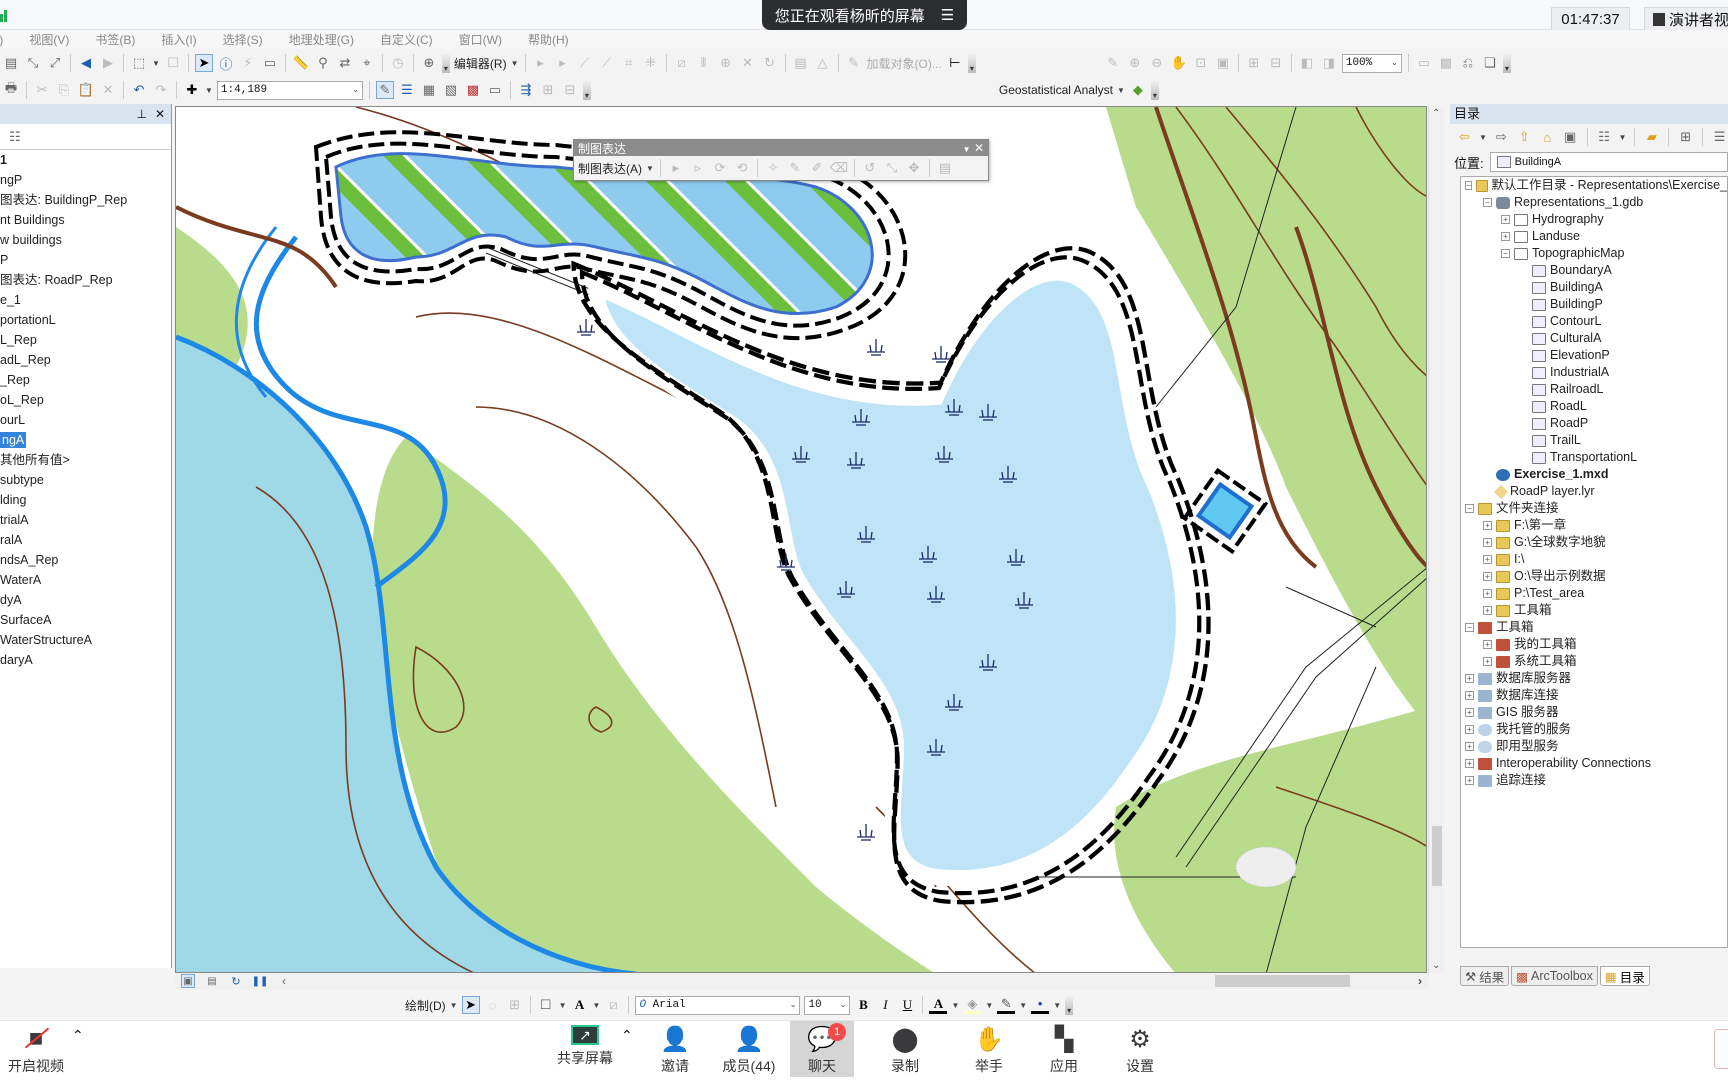  What do you see at coordinates (289, 90) in the screenshot?
I see `map-scale-combo: 1:4,189 ⌄` at bounding box center [289, 90].